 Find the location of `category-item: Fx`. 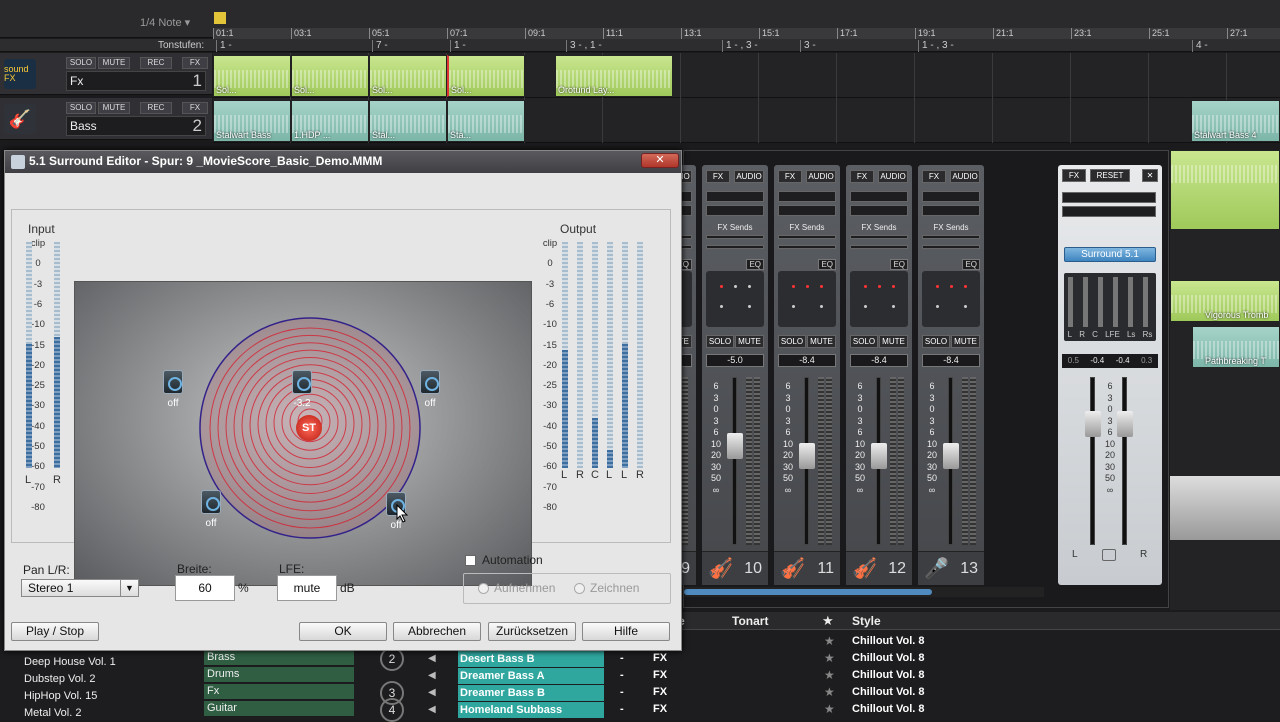

category-item: Fx is located at coordinates (279, 692).